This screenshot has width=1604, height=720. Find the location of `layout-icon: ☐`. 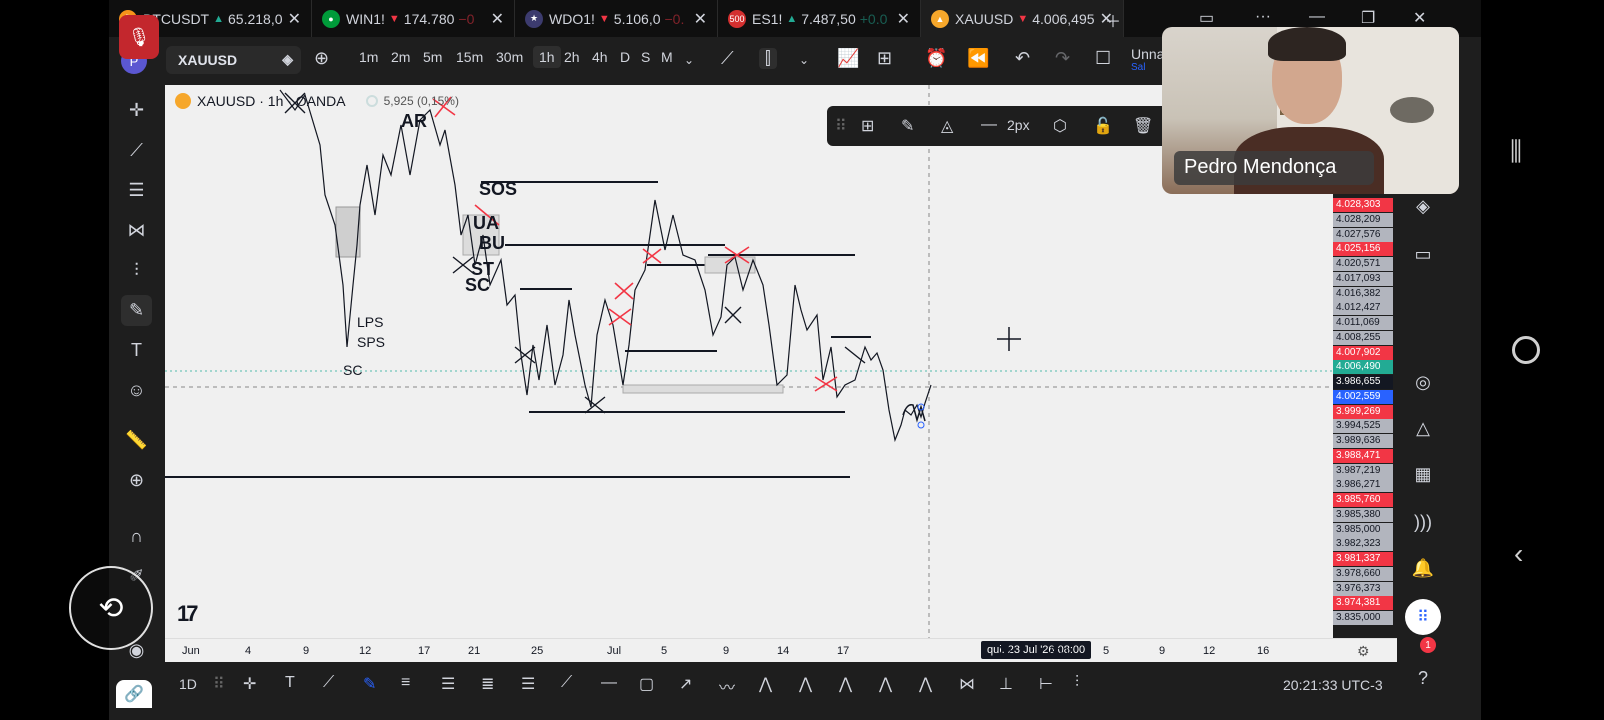

layout-icon: ☐ is located at coordinates (1103, 58).